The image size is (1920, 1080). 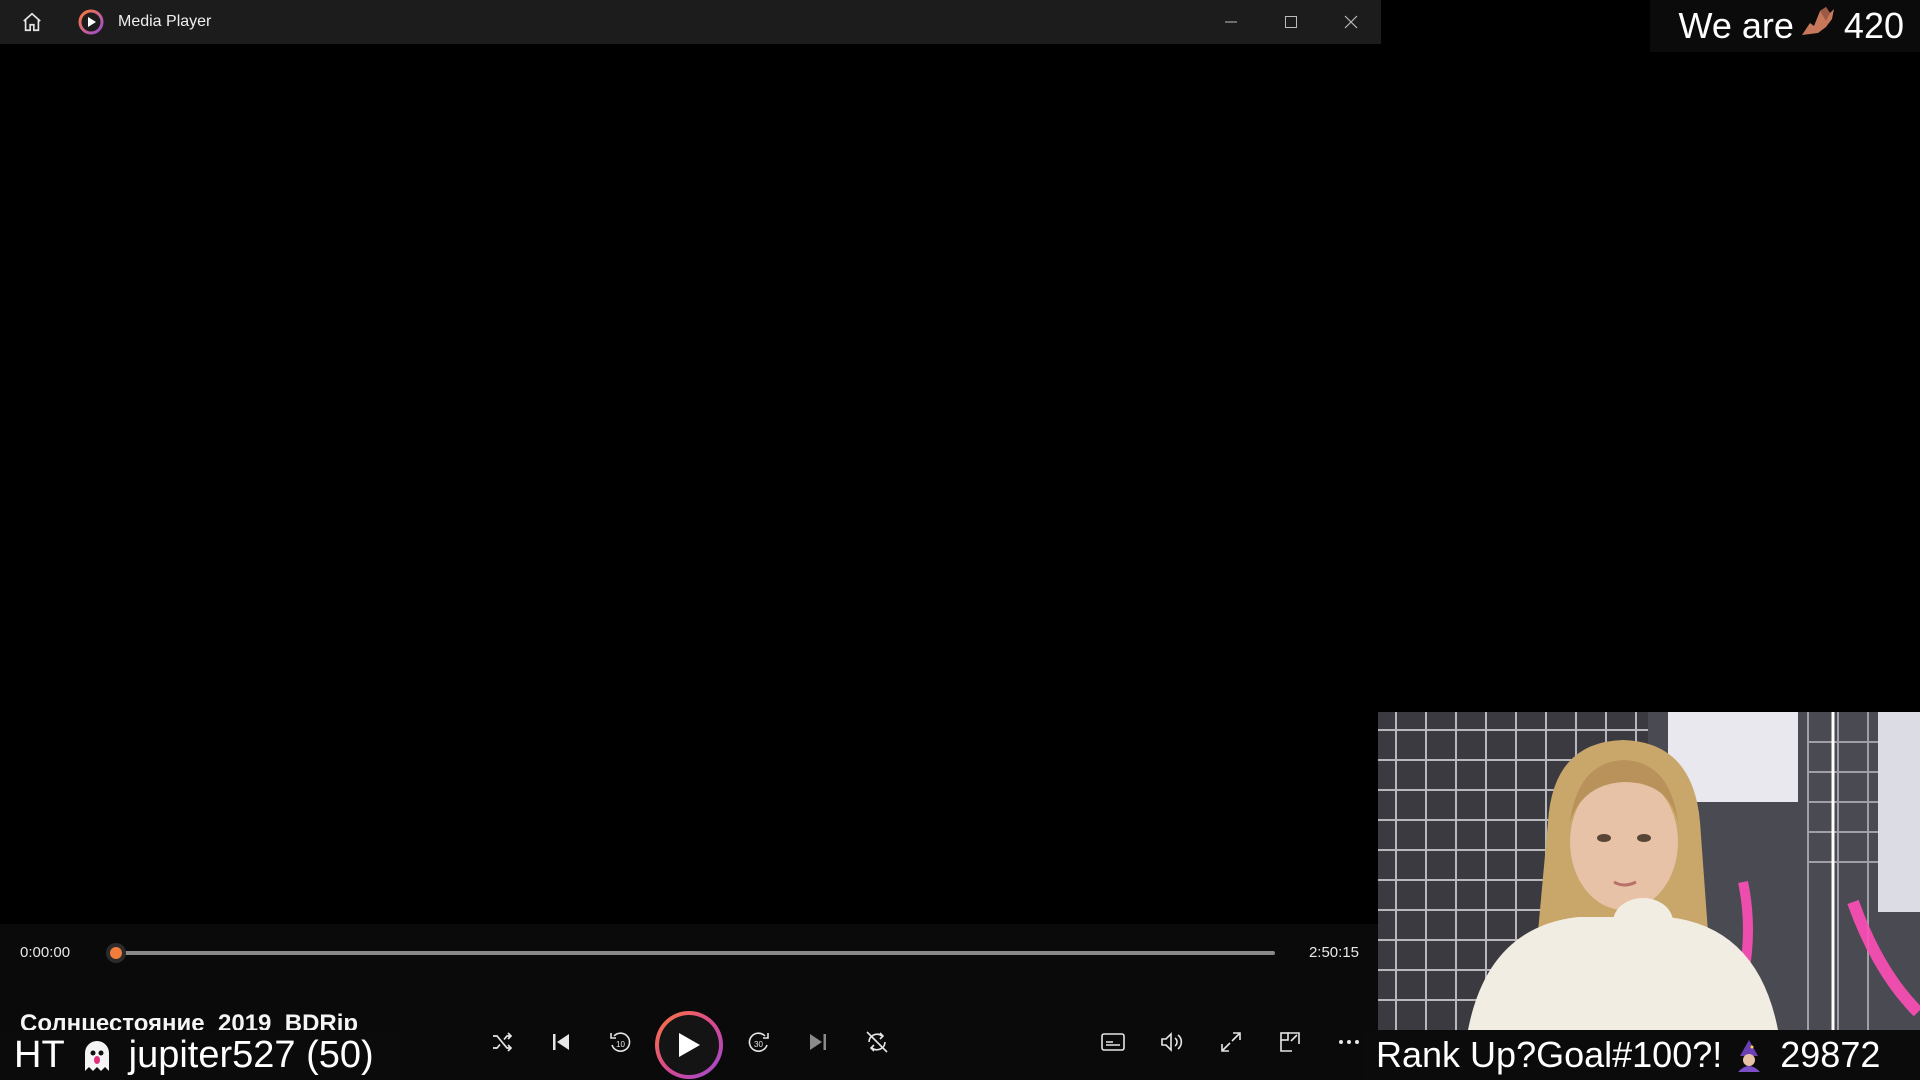 I want to click on next-icon, so click(x=818, y=1042).